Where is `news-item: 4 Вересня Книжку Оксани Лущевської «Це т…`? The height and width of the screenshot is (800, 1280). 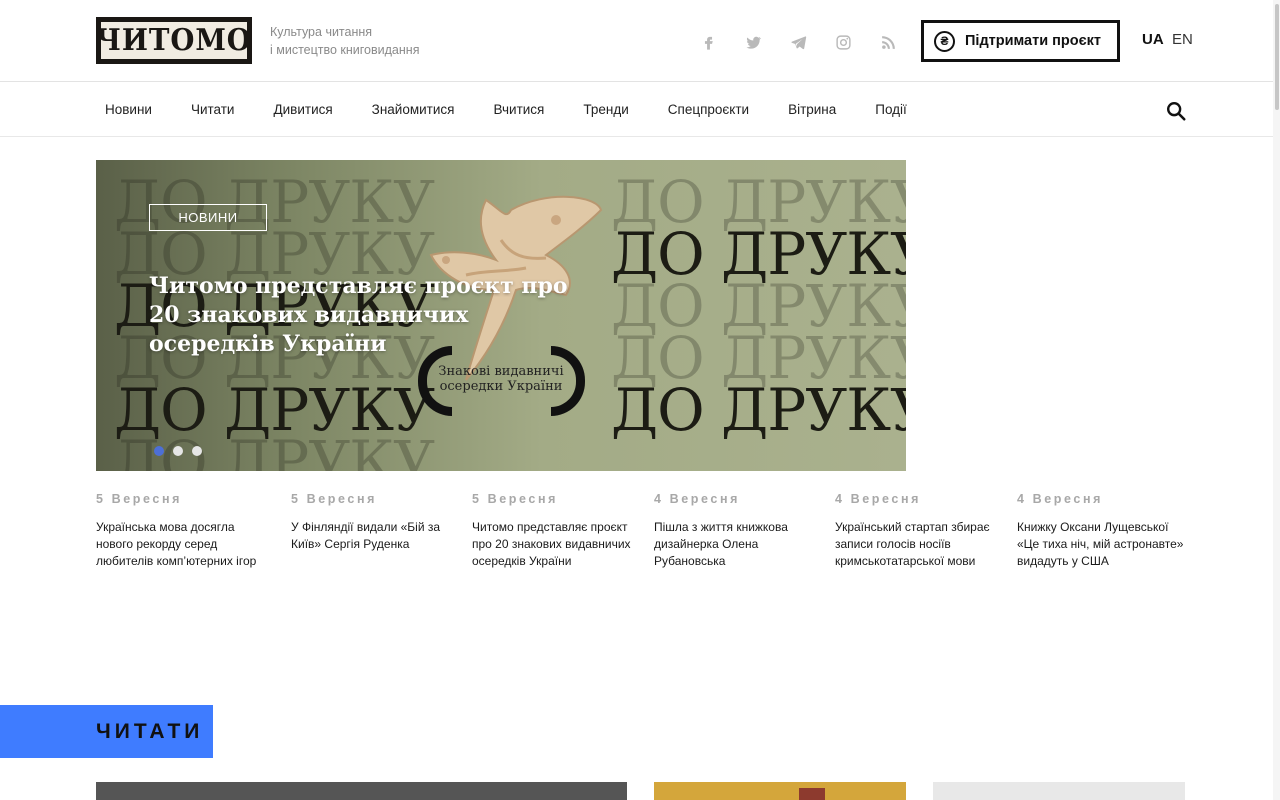
news-item: 4 Вересня Книжку Оксани Лущевської «Це т… is located at coordinates (1101, 531).